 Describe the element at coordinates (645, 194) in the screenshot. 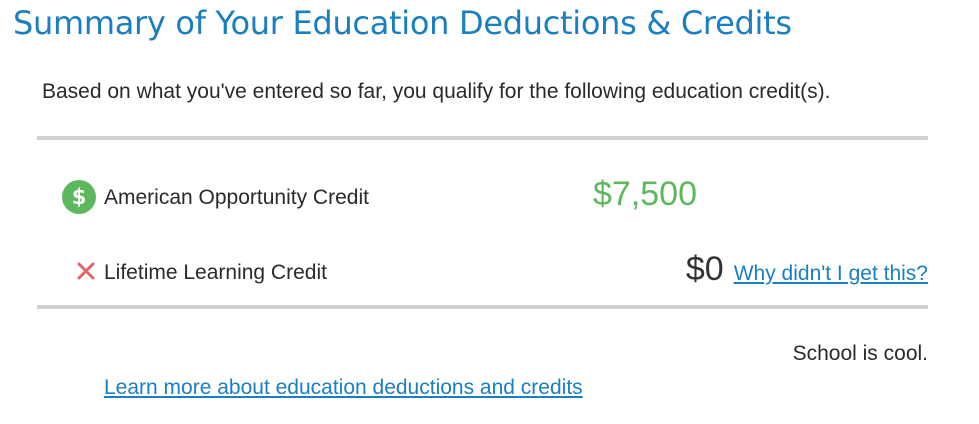

I see `credit-amount: $7,500` at that location.